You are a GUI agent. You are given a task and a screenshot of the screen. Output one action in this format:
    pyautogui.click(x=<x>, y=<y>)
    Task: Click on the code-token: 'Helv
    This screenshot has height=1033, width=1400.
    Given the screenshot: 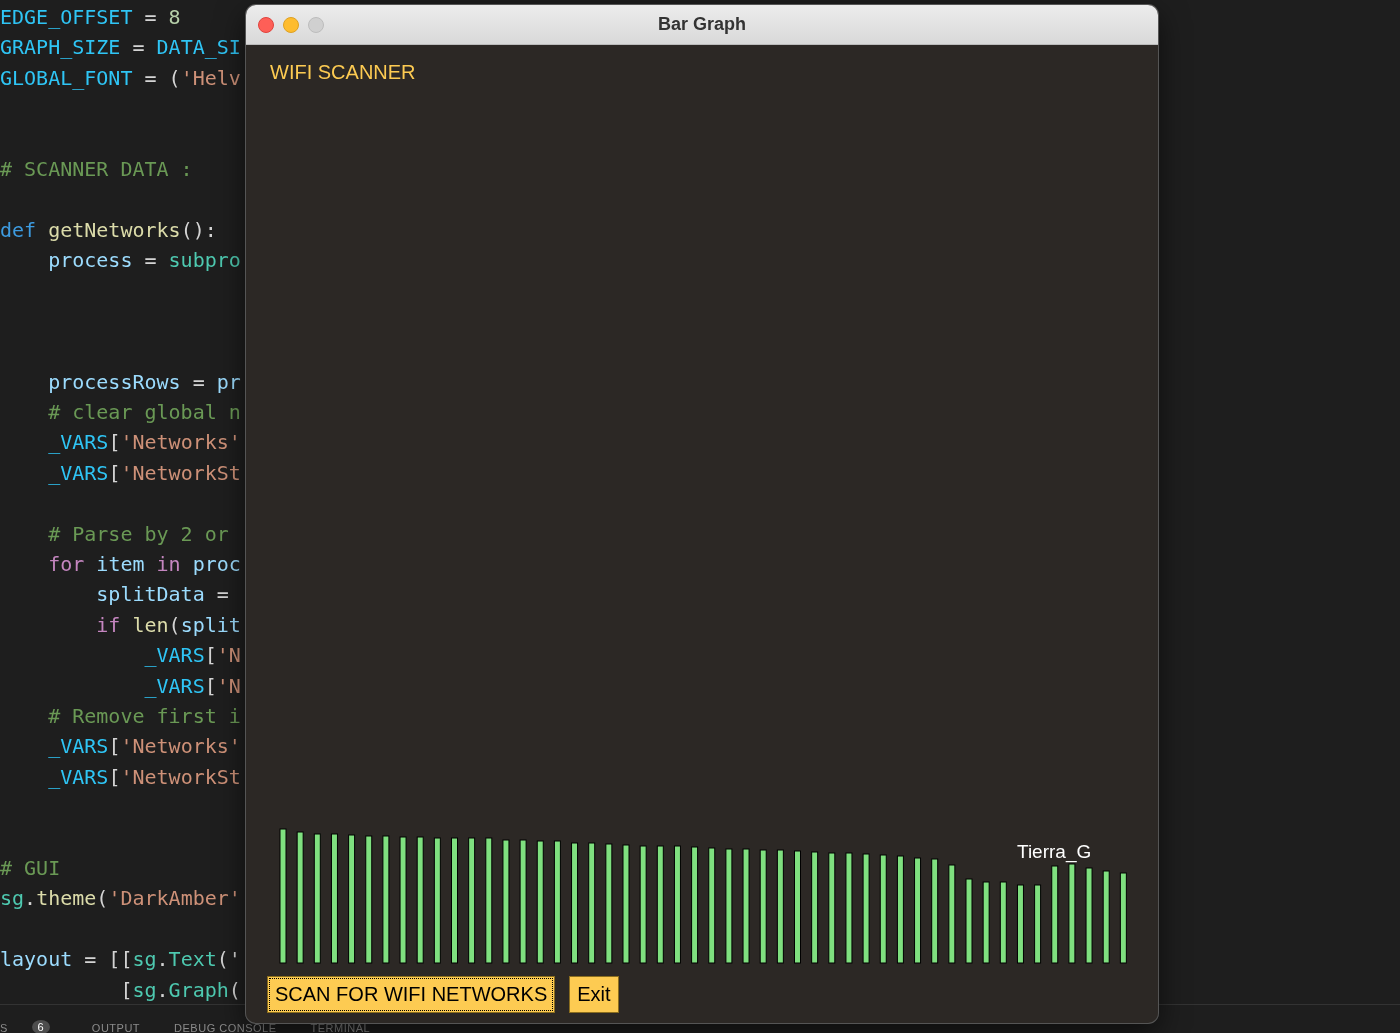 What is the action you would take?
    pyautogui.click(x=210, y=78)
    